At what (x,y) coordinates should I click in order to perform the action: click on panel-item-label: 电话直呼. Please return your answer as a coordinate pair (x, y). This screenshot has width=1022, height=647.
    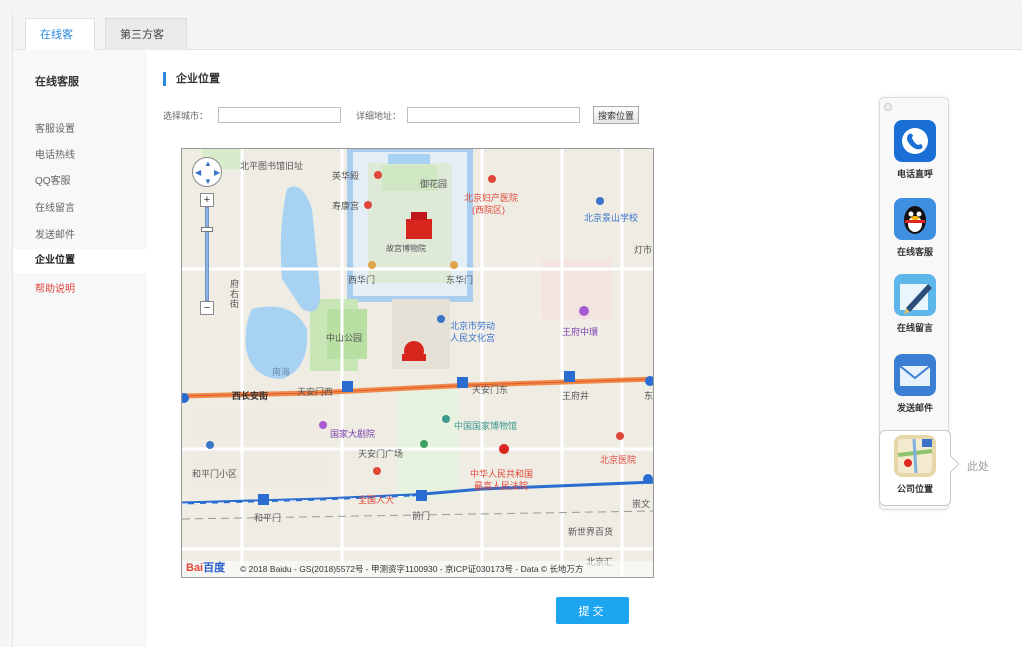
    Looking at the image, I should click on (914, 174).